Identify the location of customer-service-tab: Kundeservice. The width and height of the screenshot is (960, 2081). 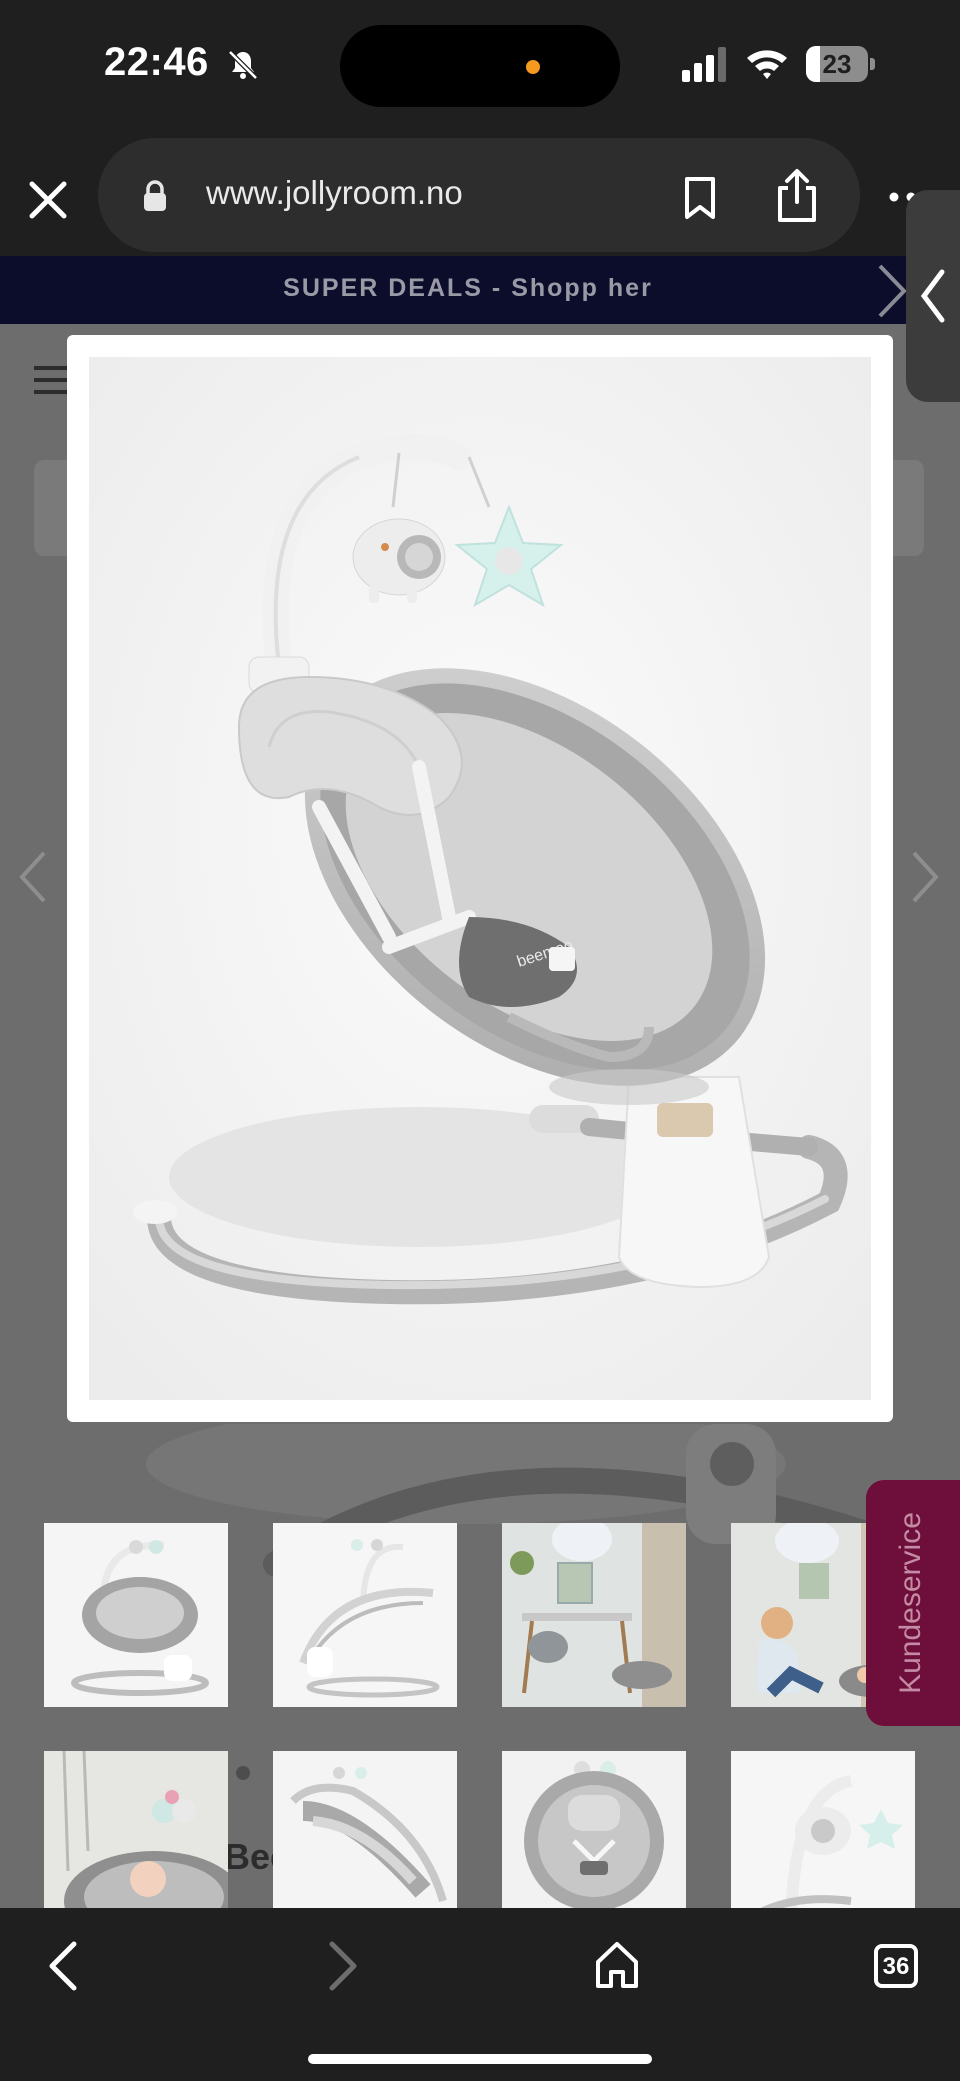
(913, 1603).